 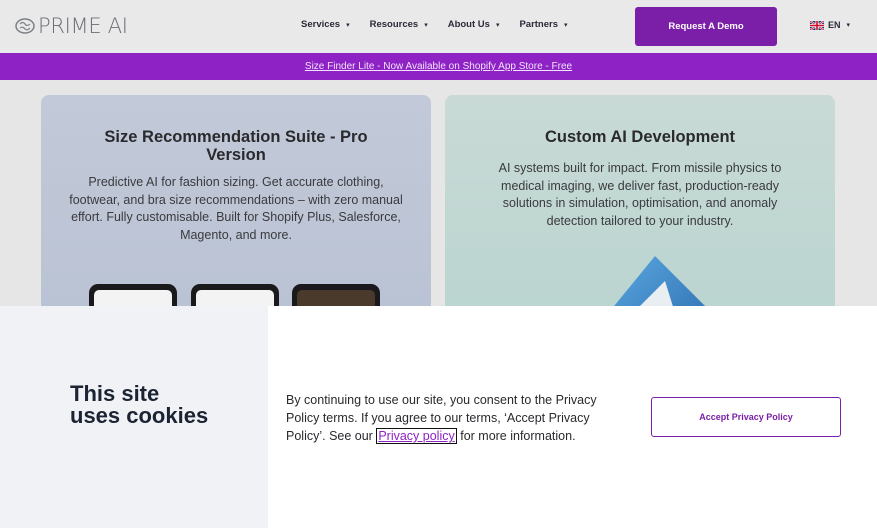 I want to click on language-selector: EN ▾, so click(x=830, y=25).